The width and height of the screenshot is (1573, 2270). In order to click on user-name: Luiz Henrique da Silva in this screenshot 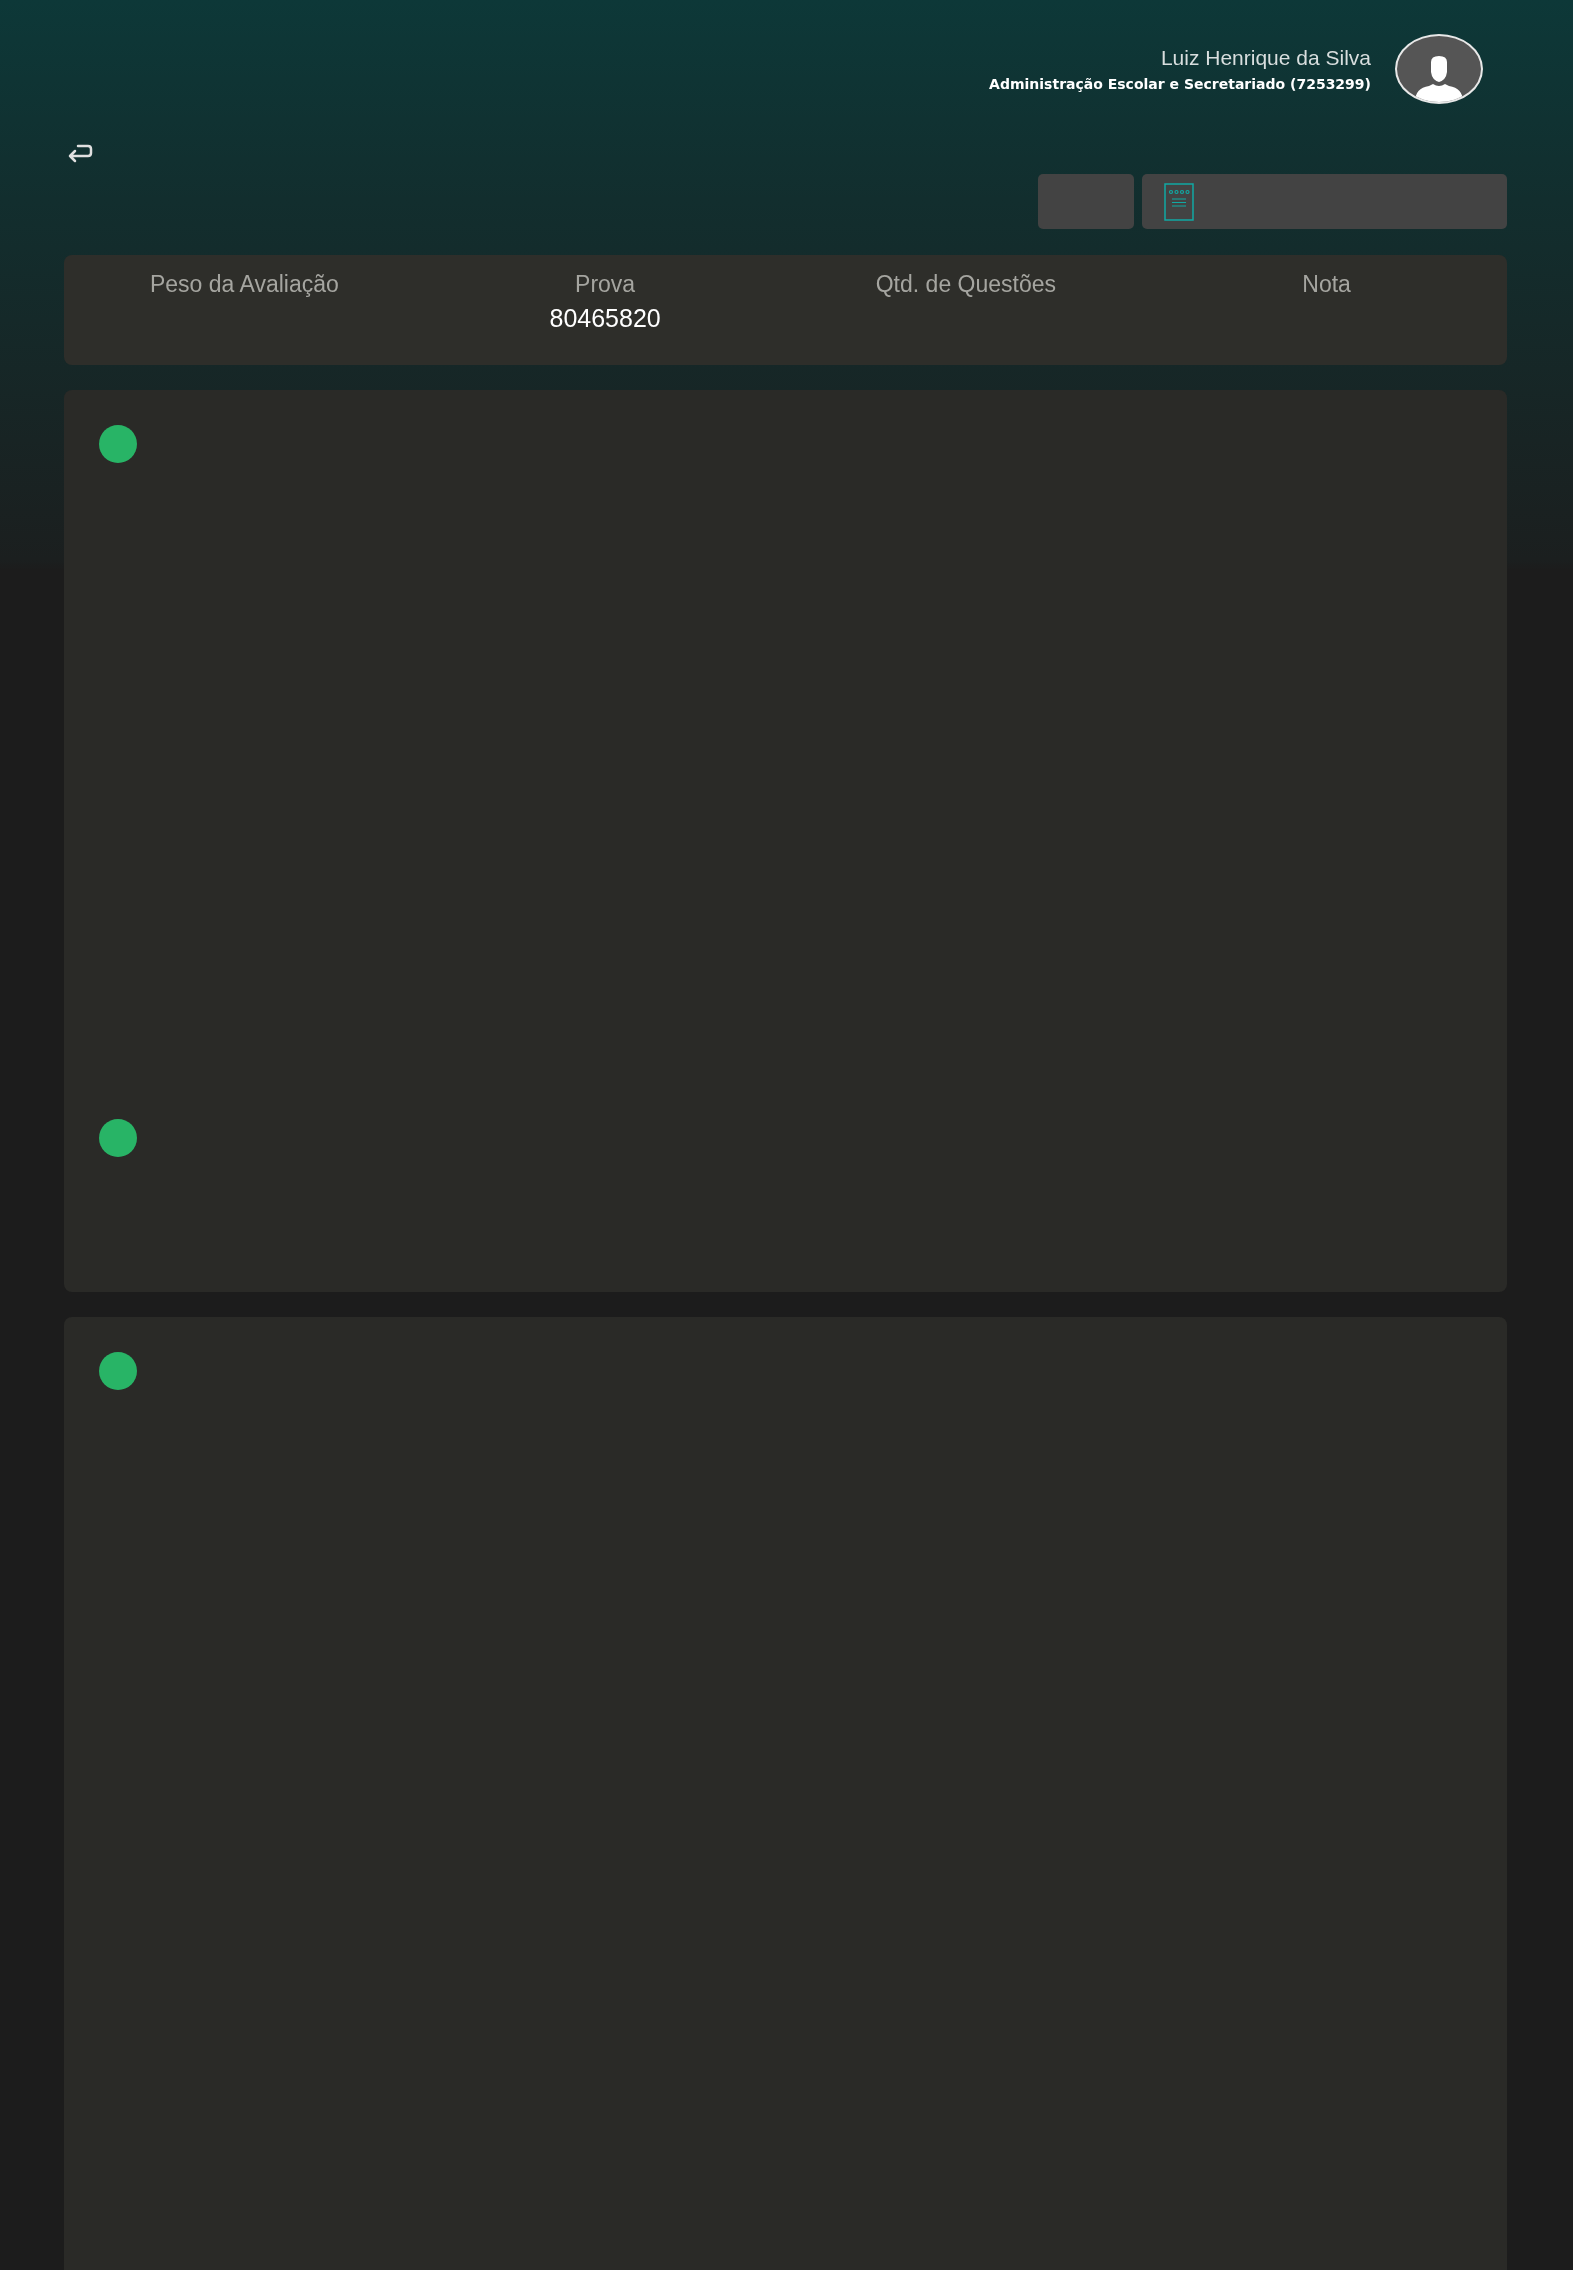, I will do `click(1265, 58)`.